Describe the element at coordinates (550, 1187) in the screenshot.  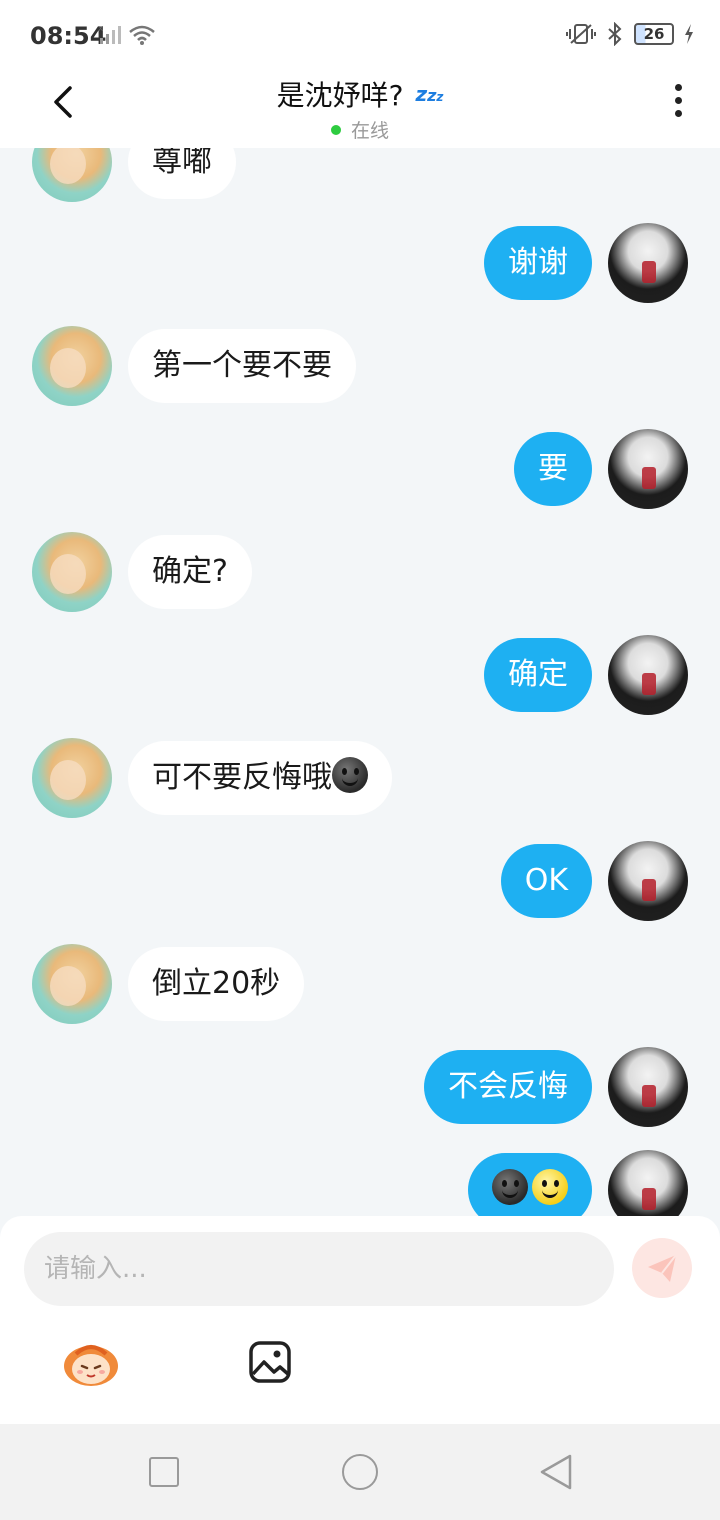
I see `smile-emoji-icon` at that location.